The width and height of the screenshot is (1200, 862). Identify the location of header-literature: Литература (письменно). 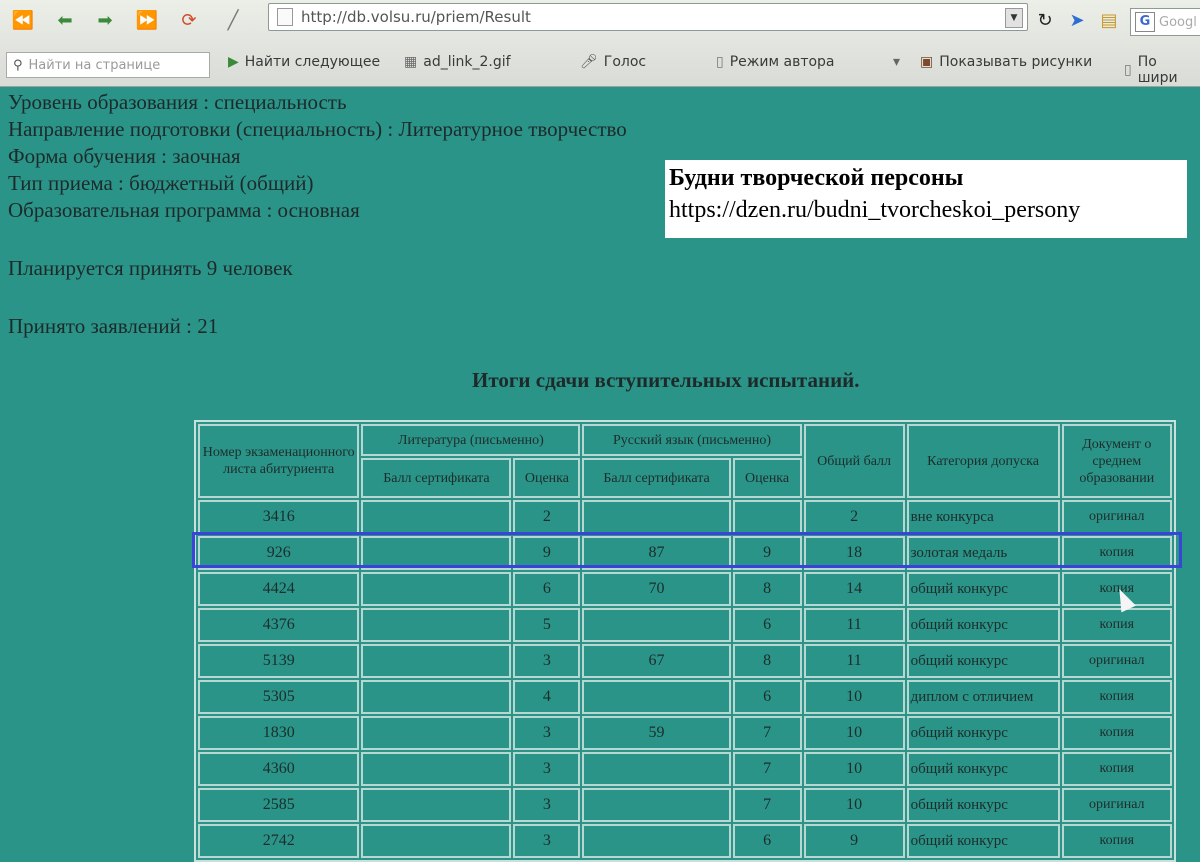
(471, 440).